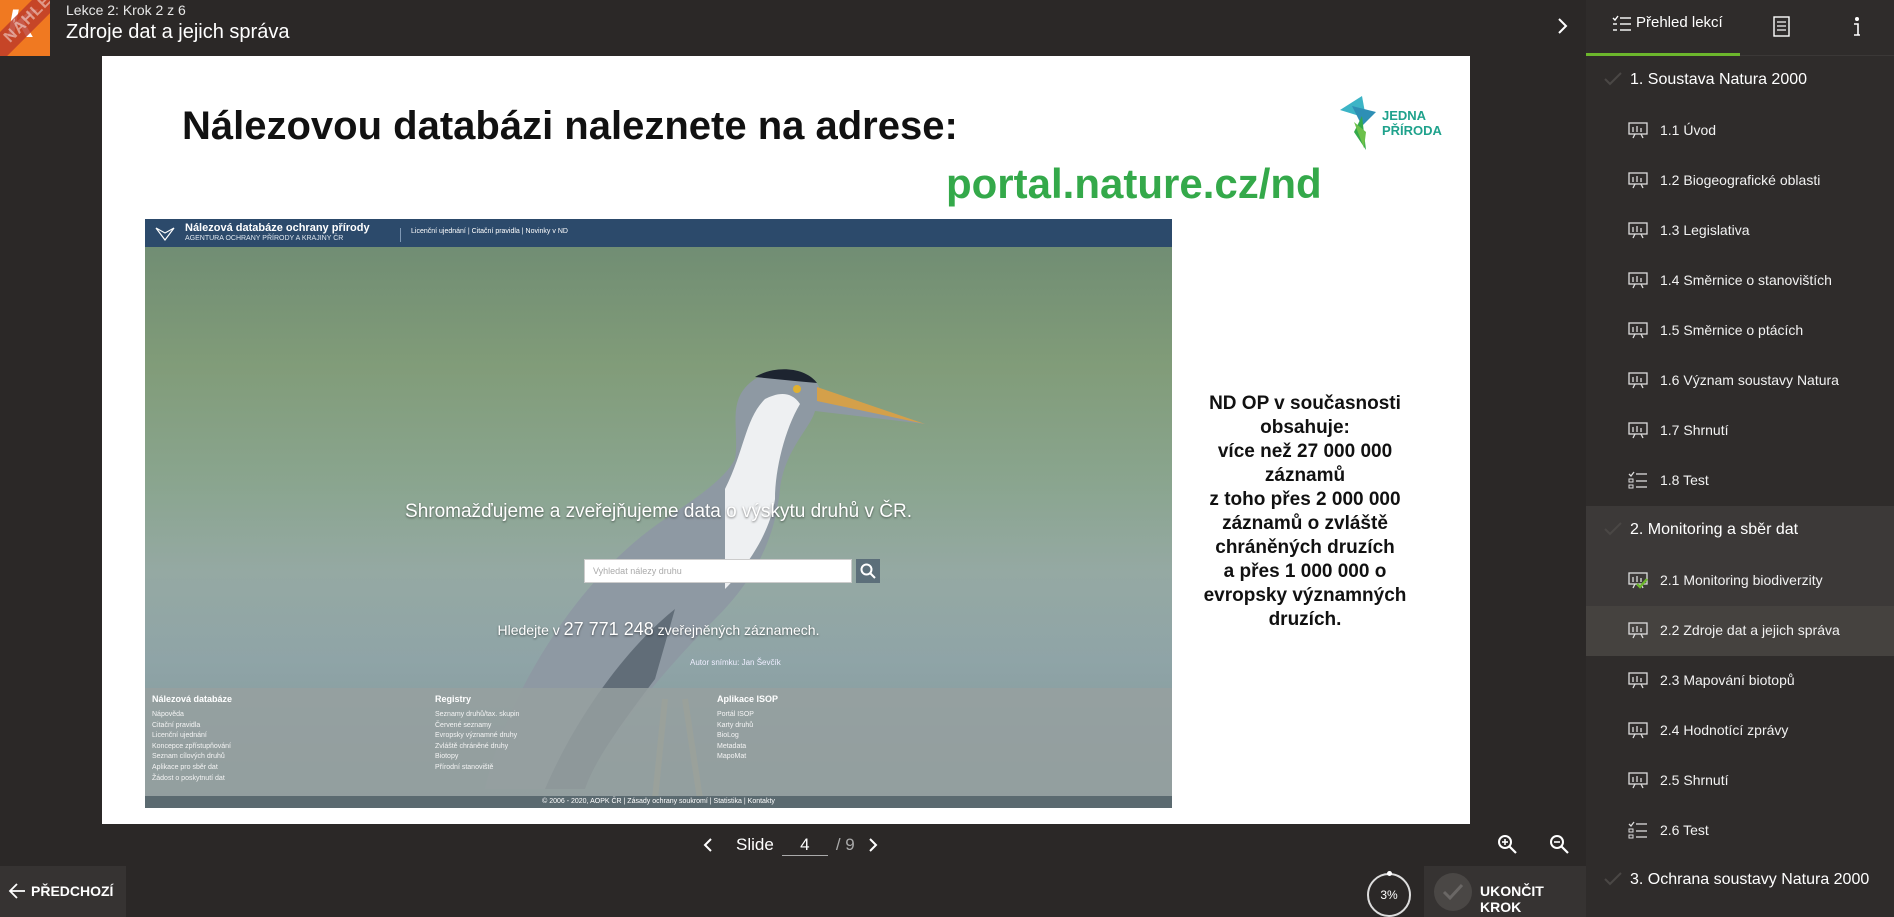  I want to click on page-title: Zdroje dat a jejich správa, so click(178, 32).